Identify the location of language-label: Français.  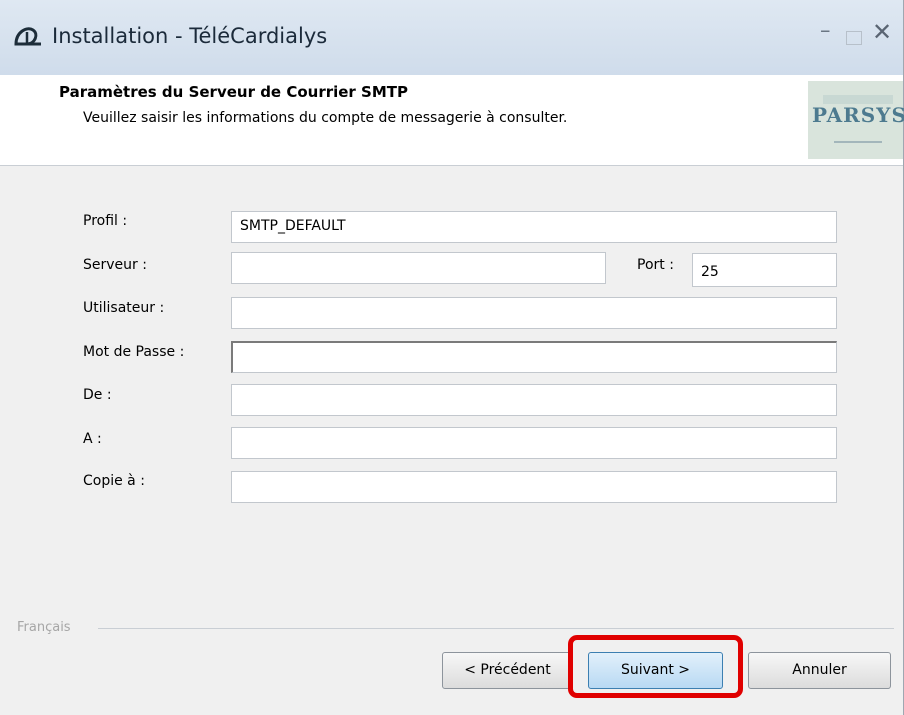
(44, 627).